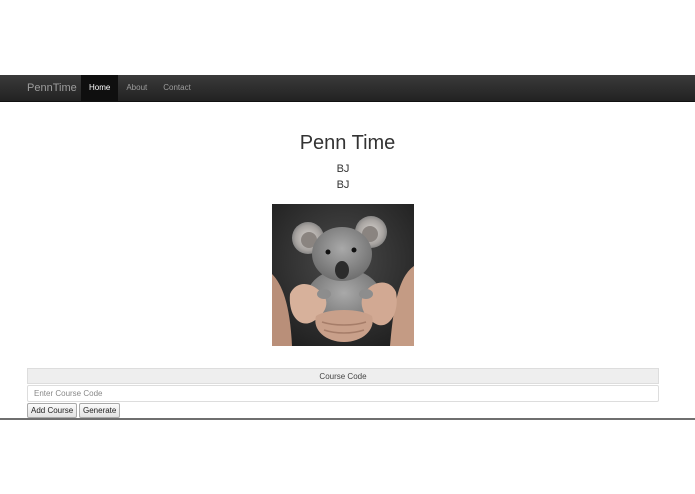 The image size is (695, 494). Describe the element at coordinates (136, 88) in the screenshot. I see `nav-item-about: About` at that location.